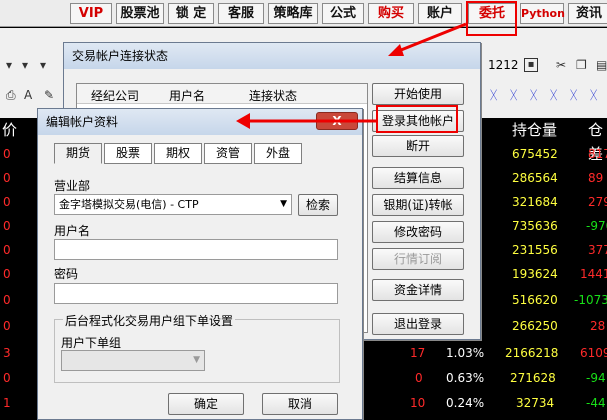 The width and height of the screenshot is (607, 420). Describe the element at coordinates (351, 75) in the screenshot. I see `annotation-arrows` at that location.